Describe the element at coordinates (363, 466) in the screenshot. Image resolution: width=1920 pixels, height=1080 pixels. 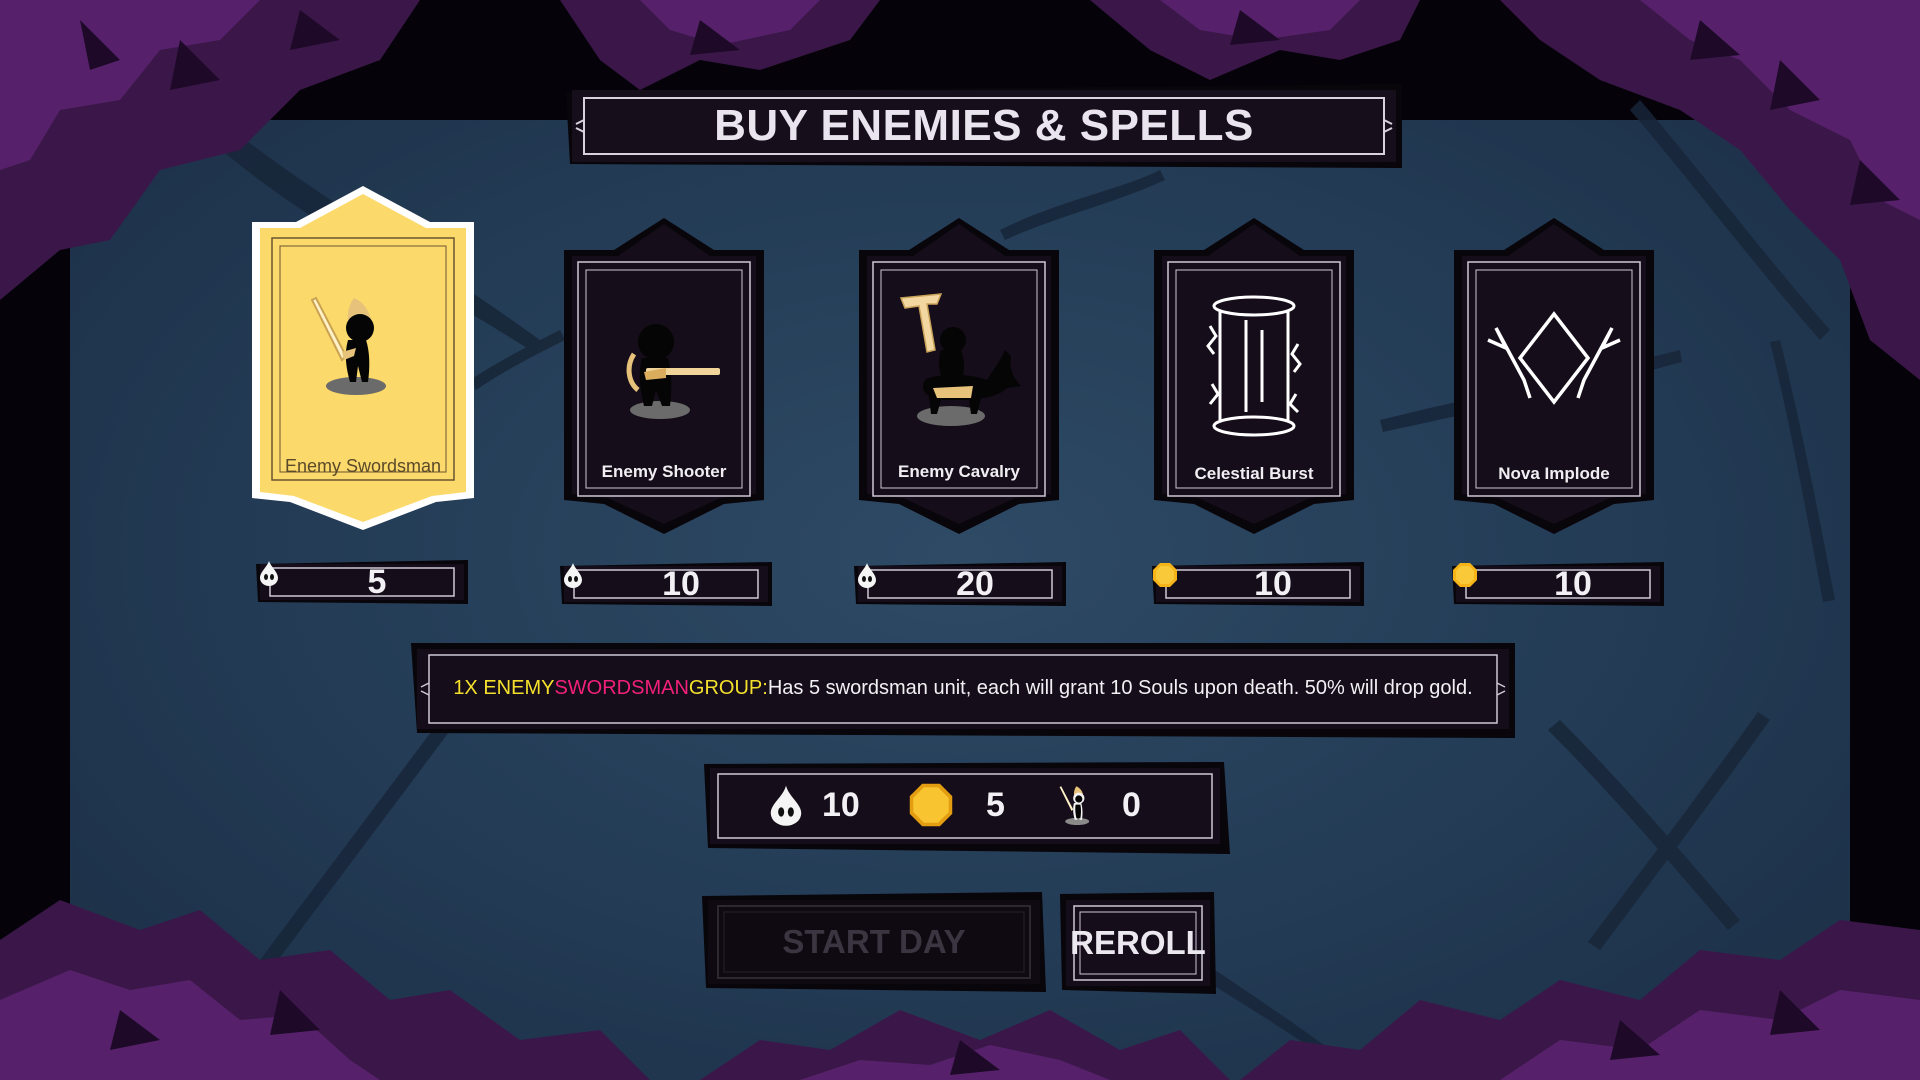
I see `card-label: Enemy Swordsman` at that location.